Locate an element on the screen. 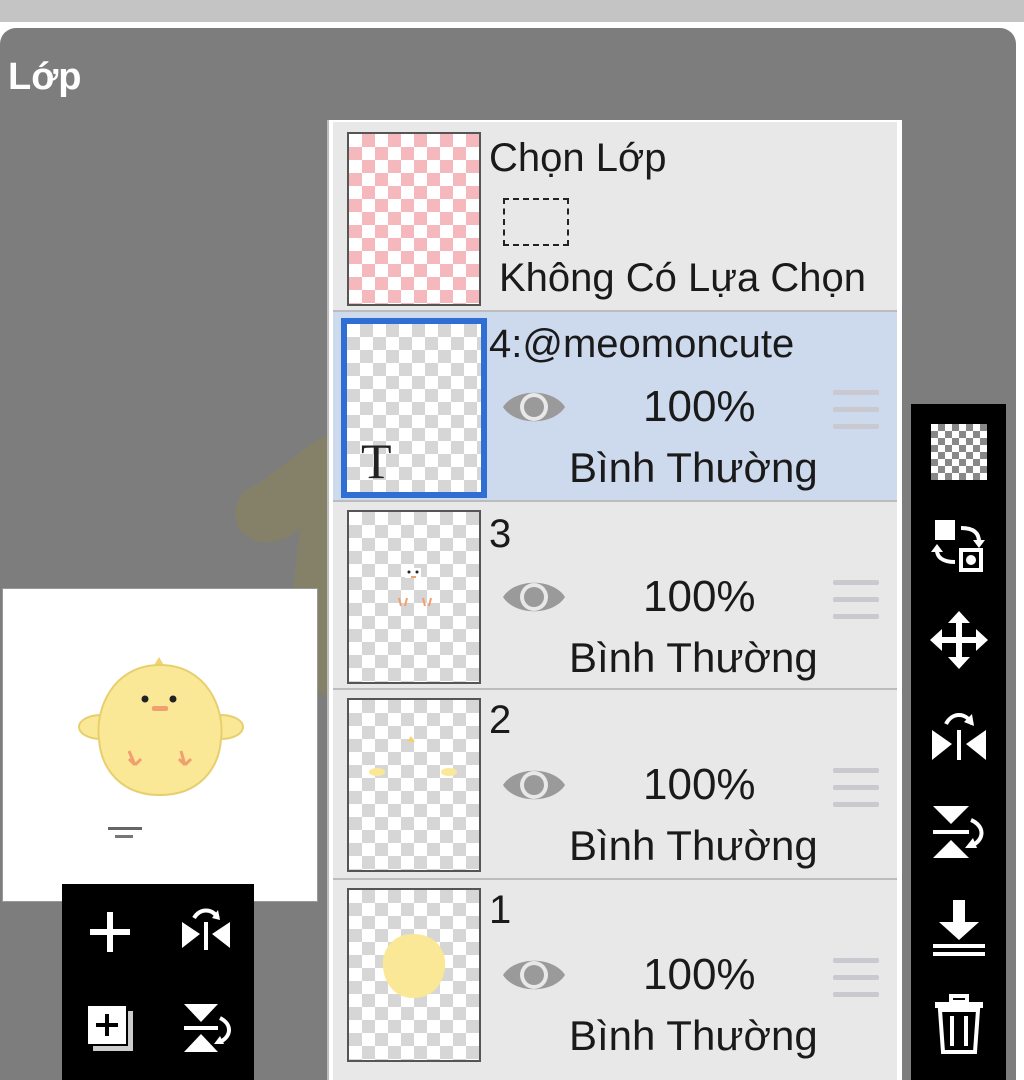 The height and width of the screenshot is (1080, 1024). selection-marquee-icon is located at coordinates (536, 222).